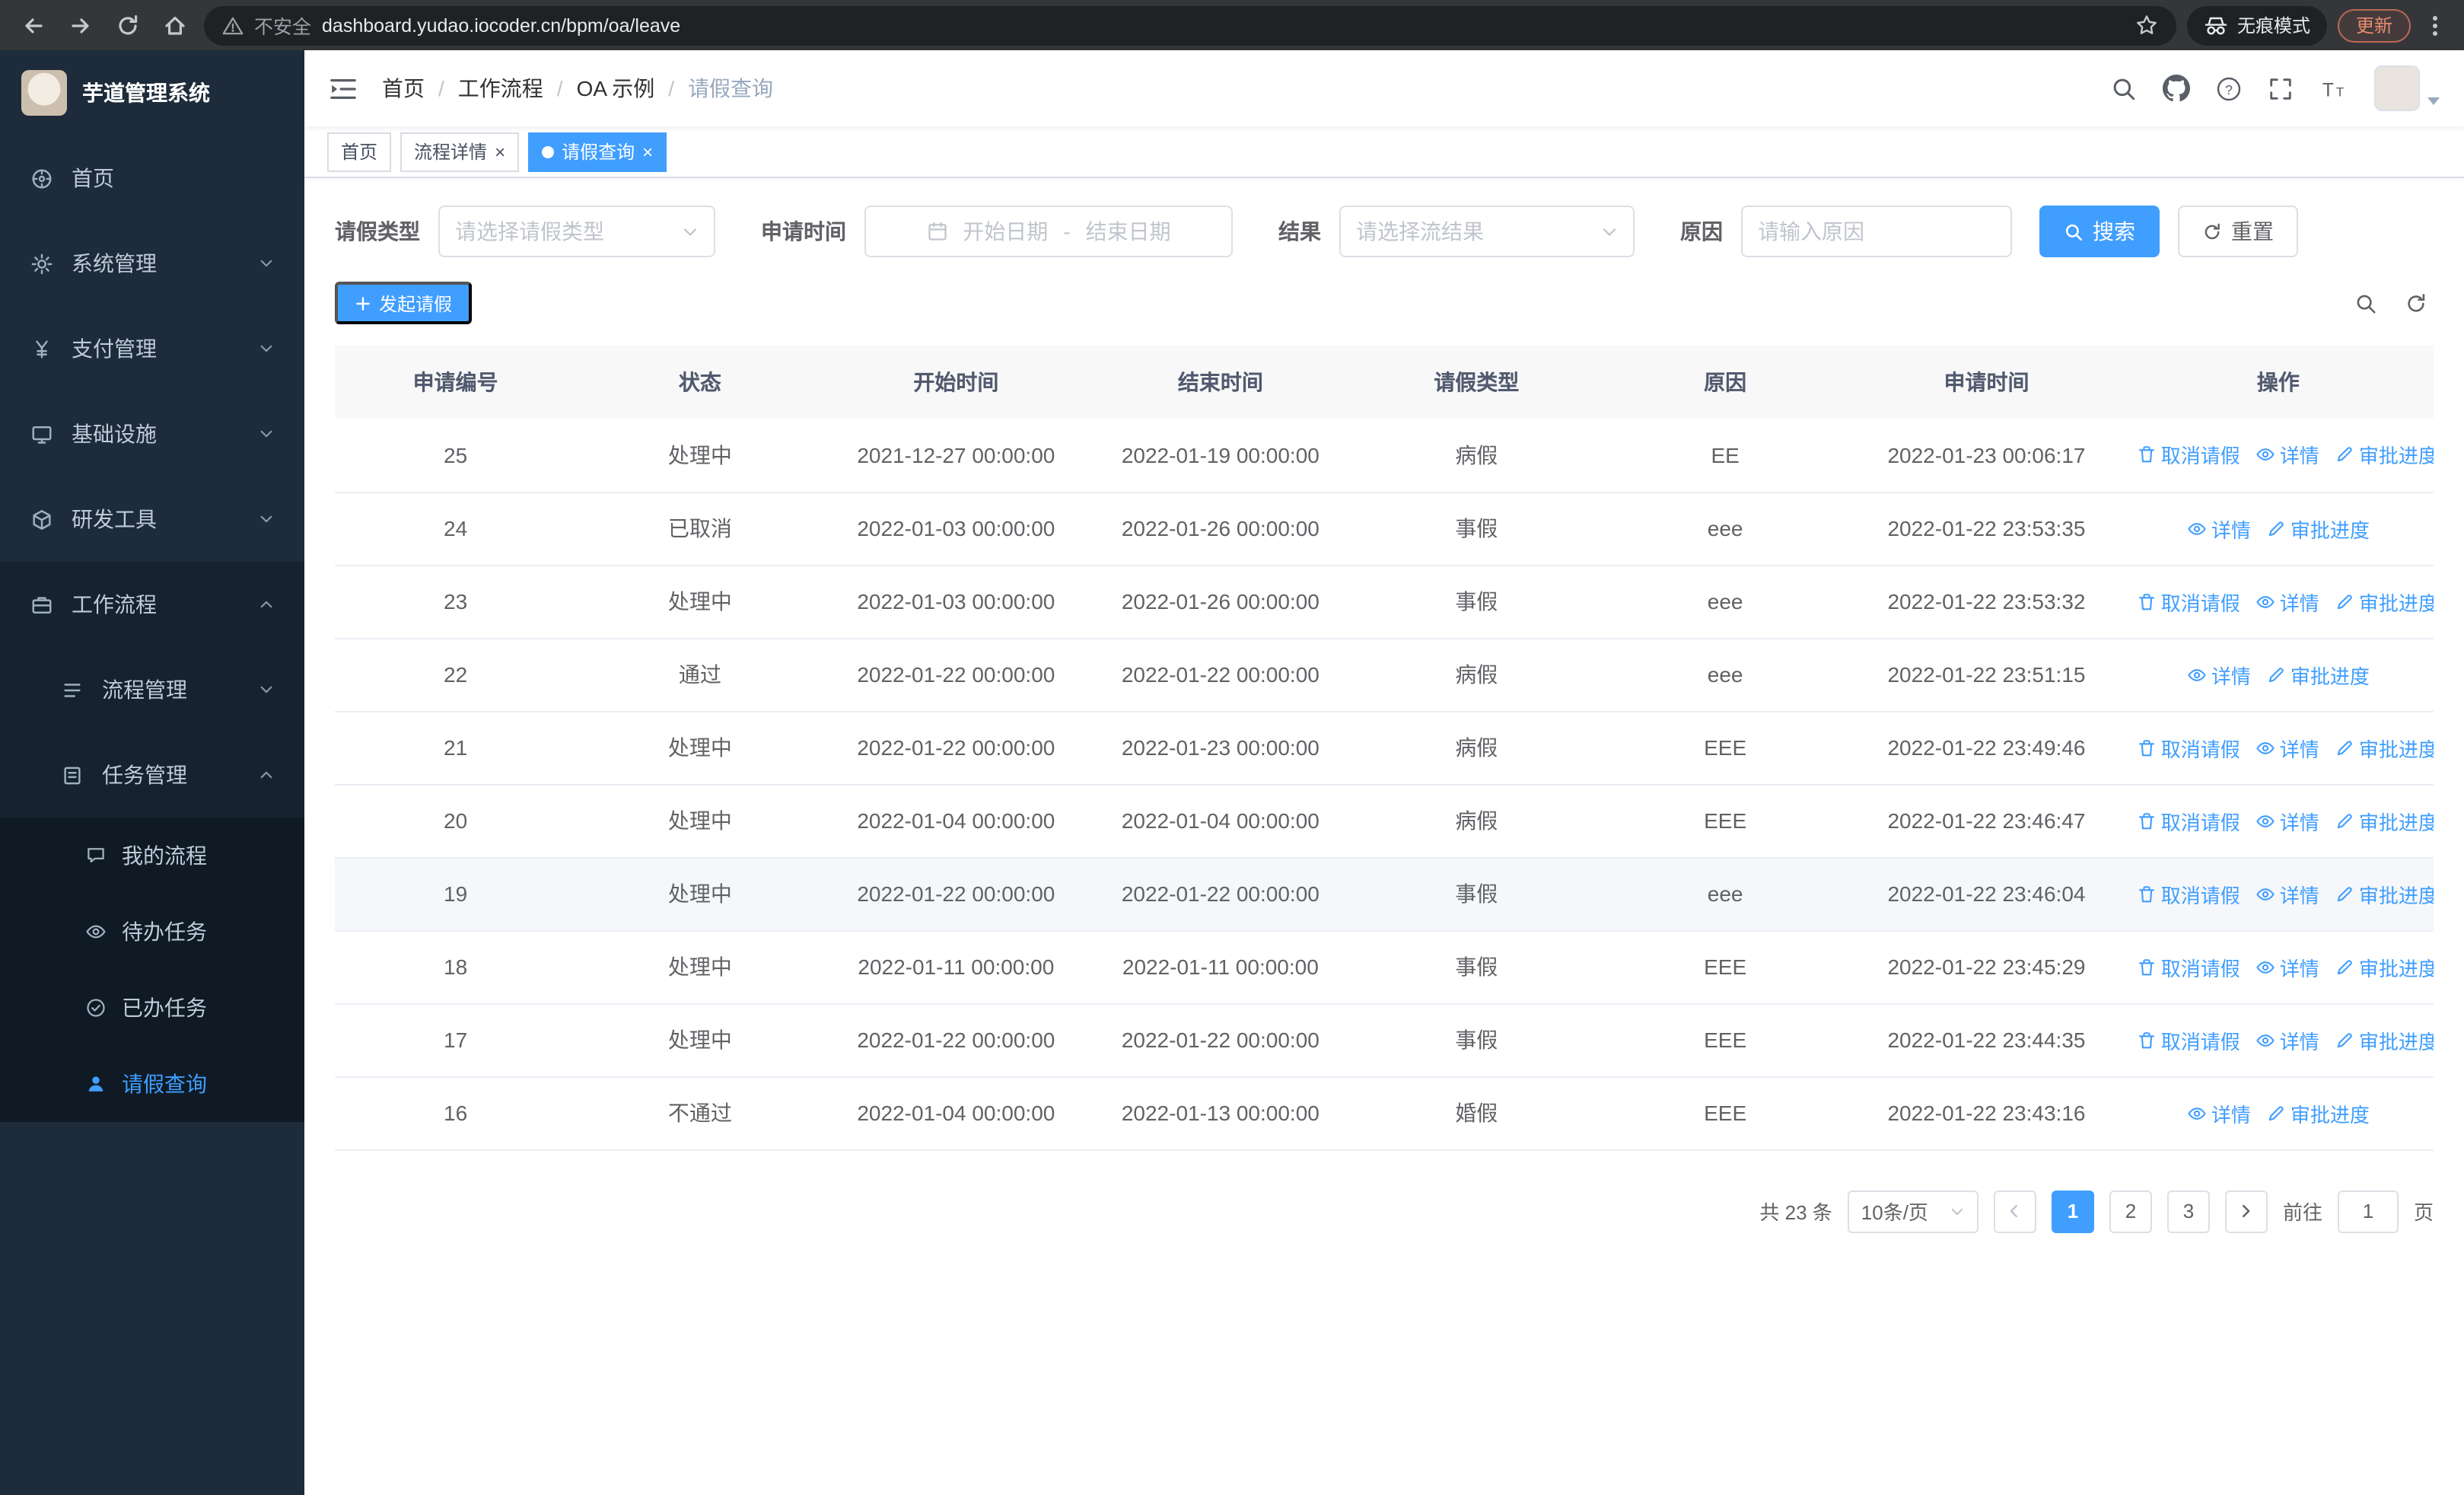 This screenshot has width=2464, height=1495. I want to click on browser-menu-icon, so click(2435, 25).